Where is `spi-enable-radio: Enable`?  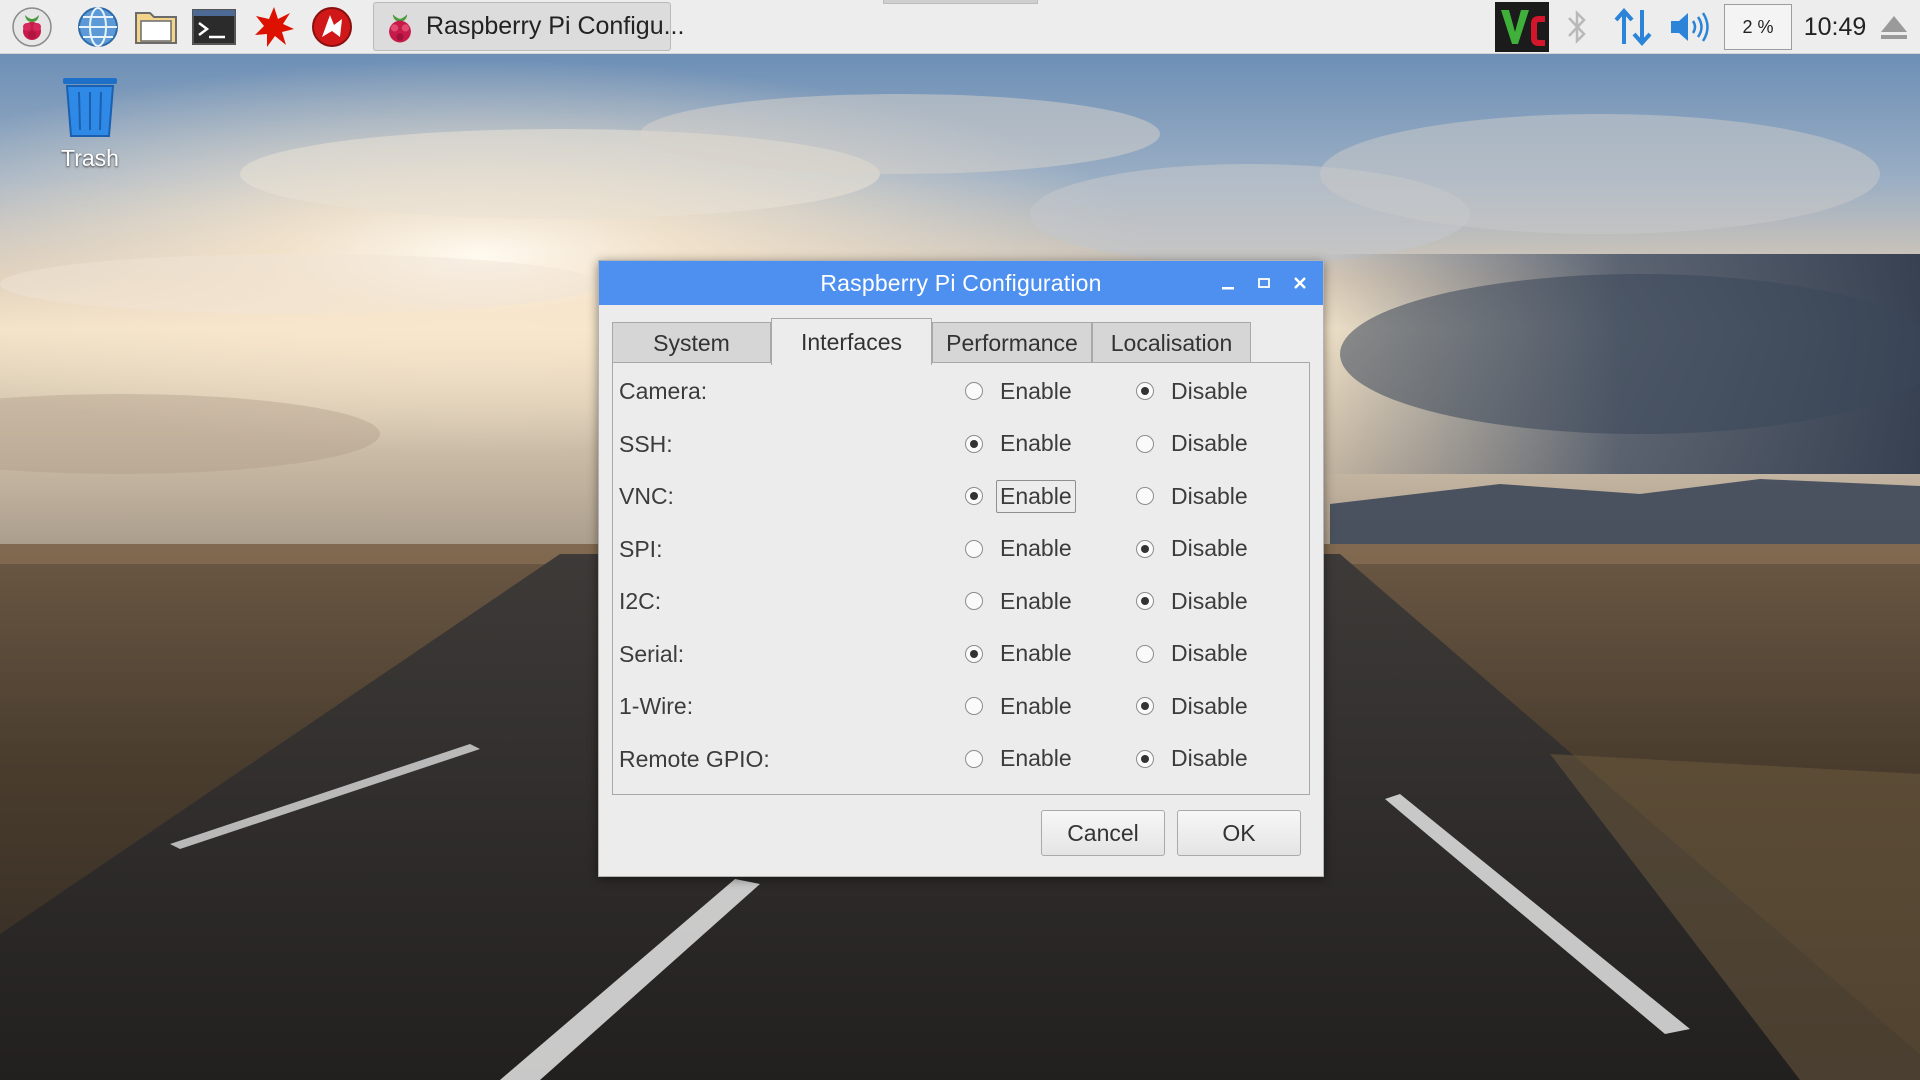
spi-enable-radio: Enable is located at coordinates (1020, 549).